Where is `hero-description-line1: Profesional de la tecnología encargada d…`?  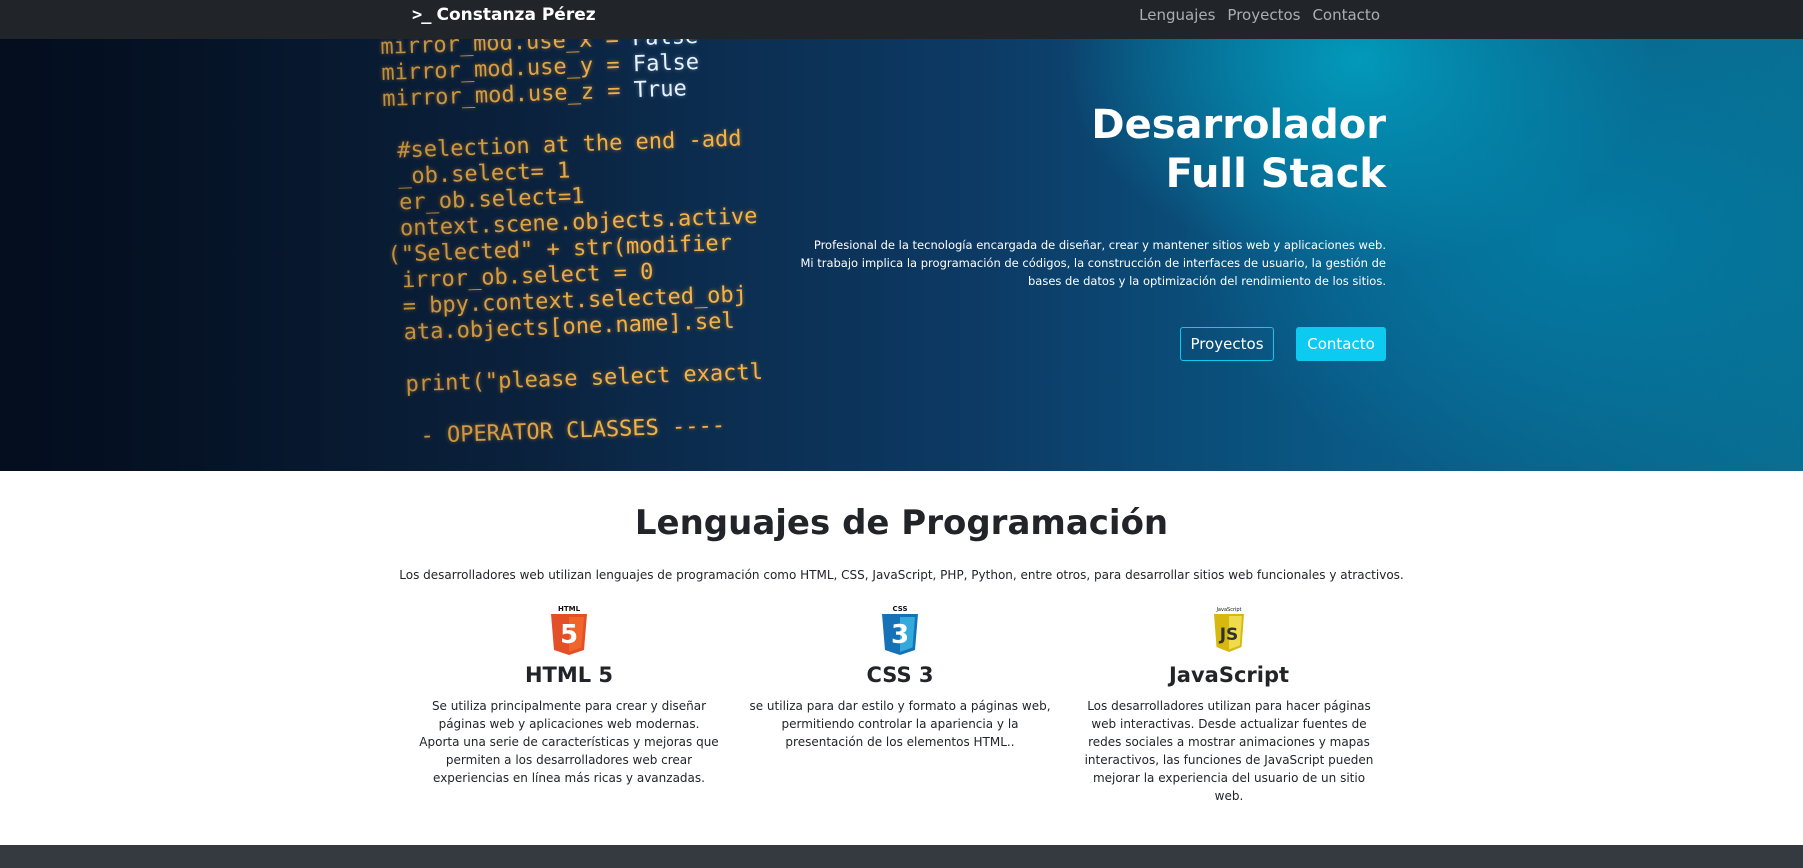
hero-description-line1: Profesional de la tecnología encargada d… is located at coordinates (1099, 245).